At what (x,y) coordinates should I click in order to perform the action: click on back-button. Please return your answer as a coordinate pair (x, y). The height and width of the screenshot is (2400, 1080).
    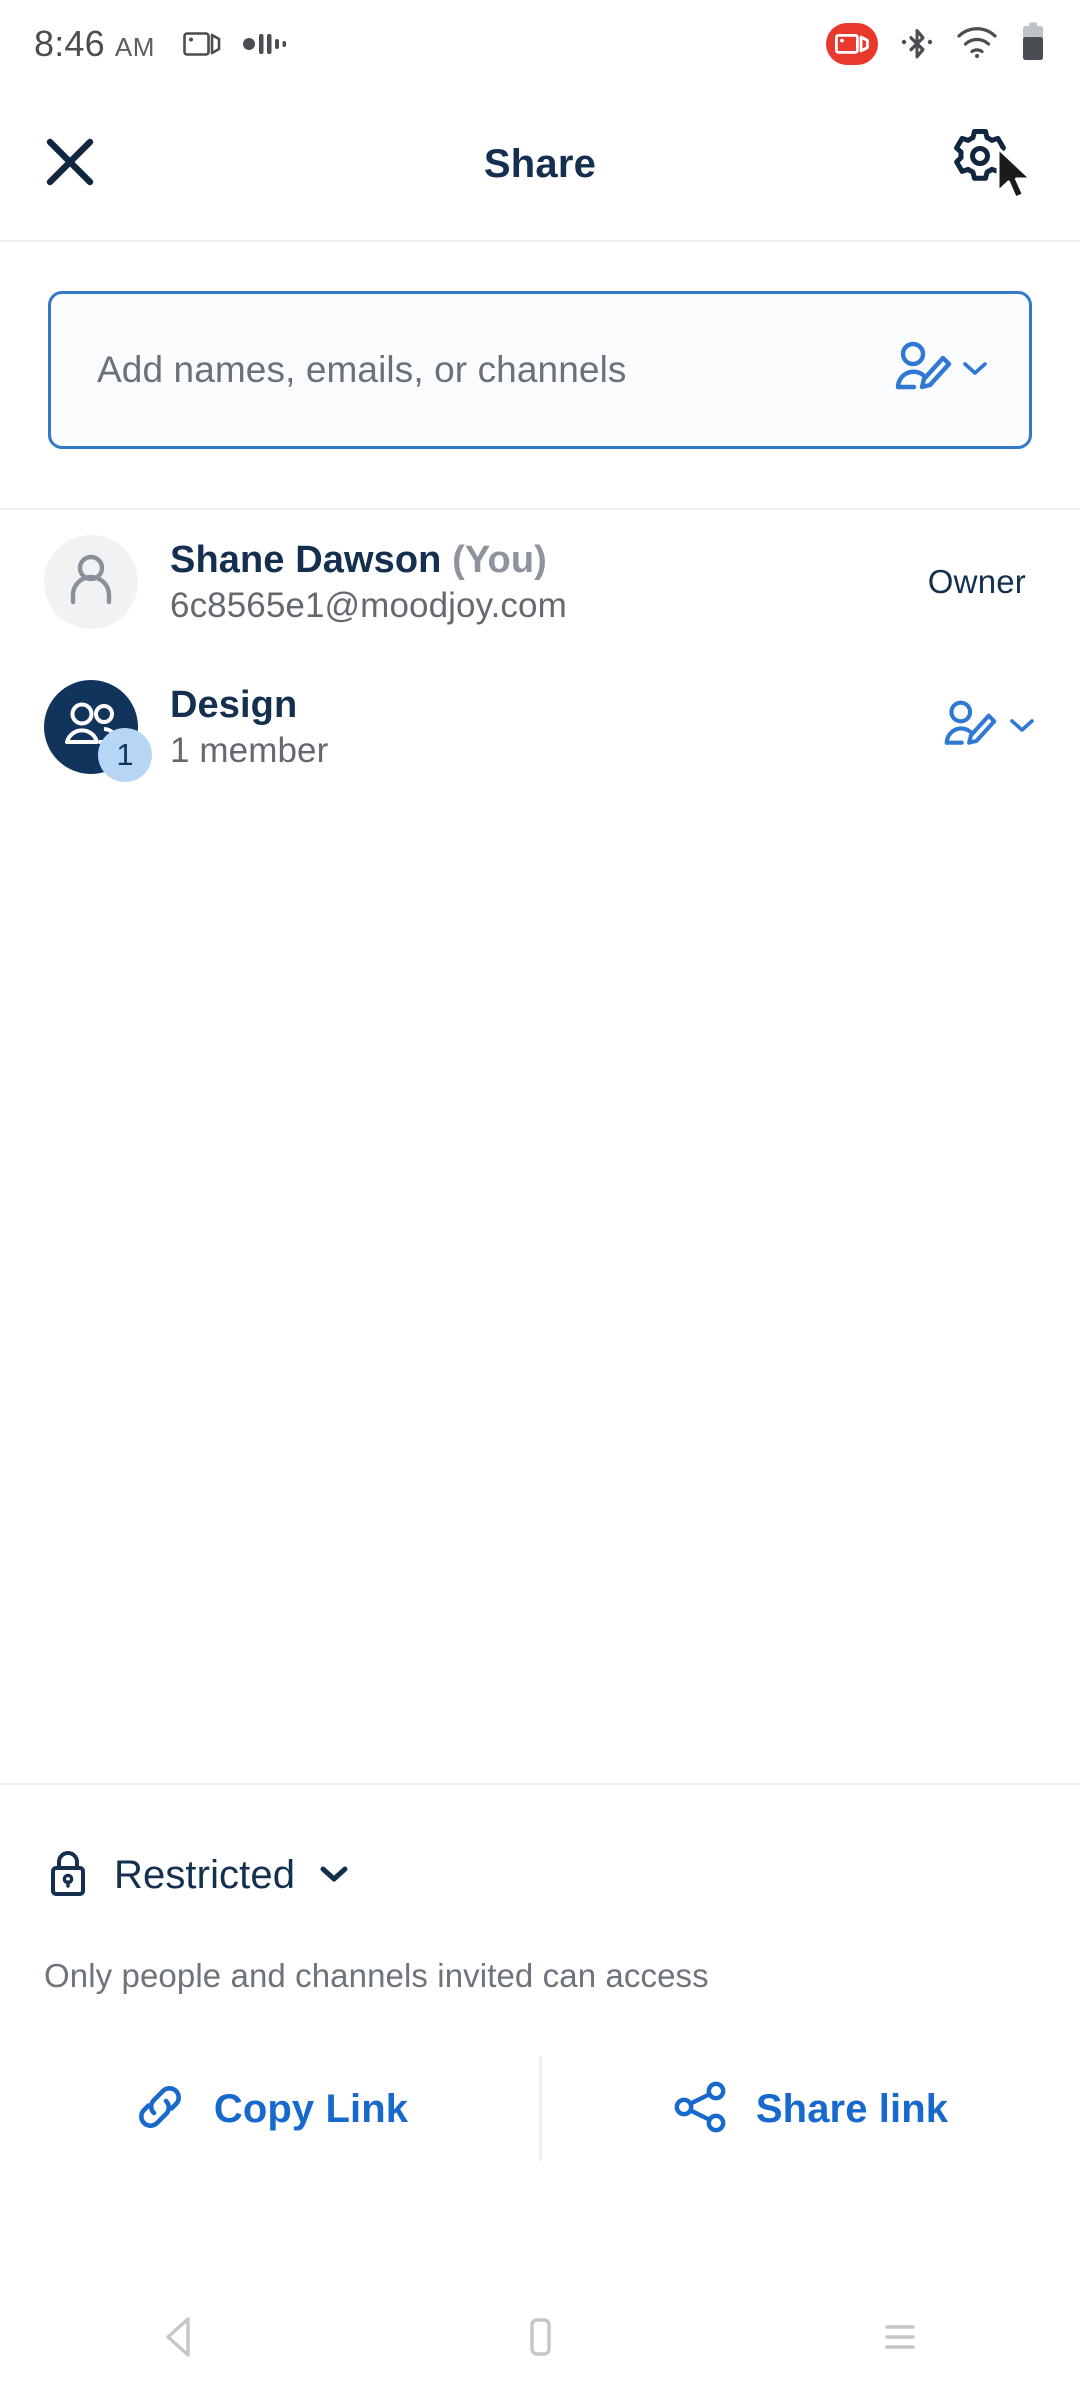
    Looking at the image, I should click on (180, 2339).